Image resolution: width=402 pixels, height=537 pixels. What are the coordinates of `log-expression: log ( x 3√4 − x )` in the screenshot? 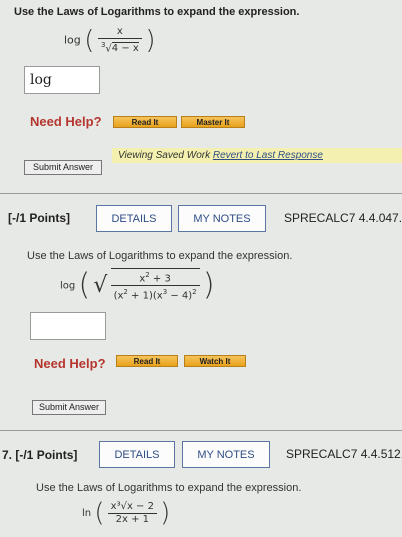 It's located at (110, 40).